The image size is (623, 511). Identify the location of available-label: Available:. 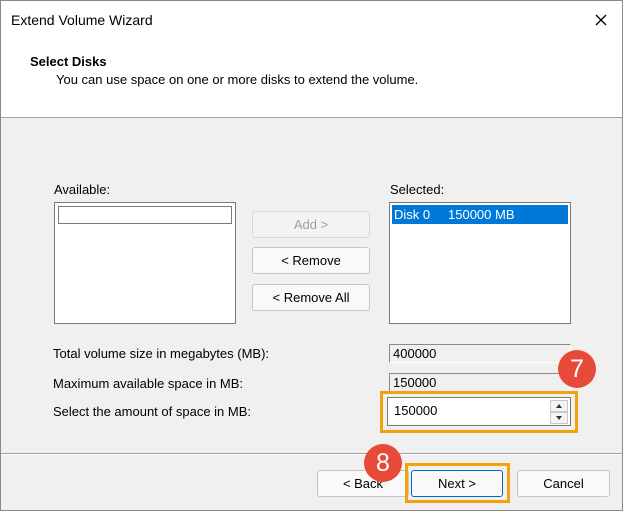
(82, 189).